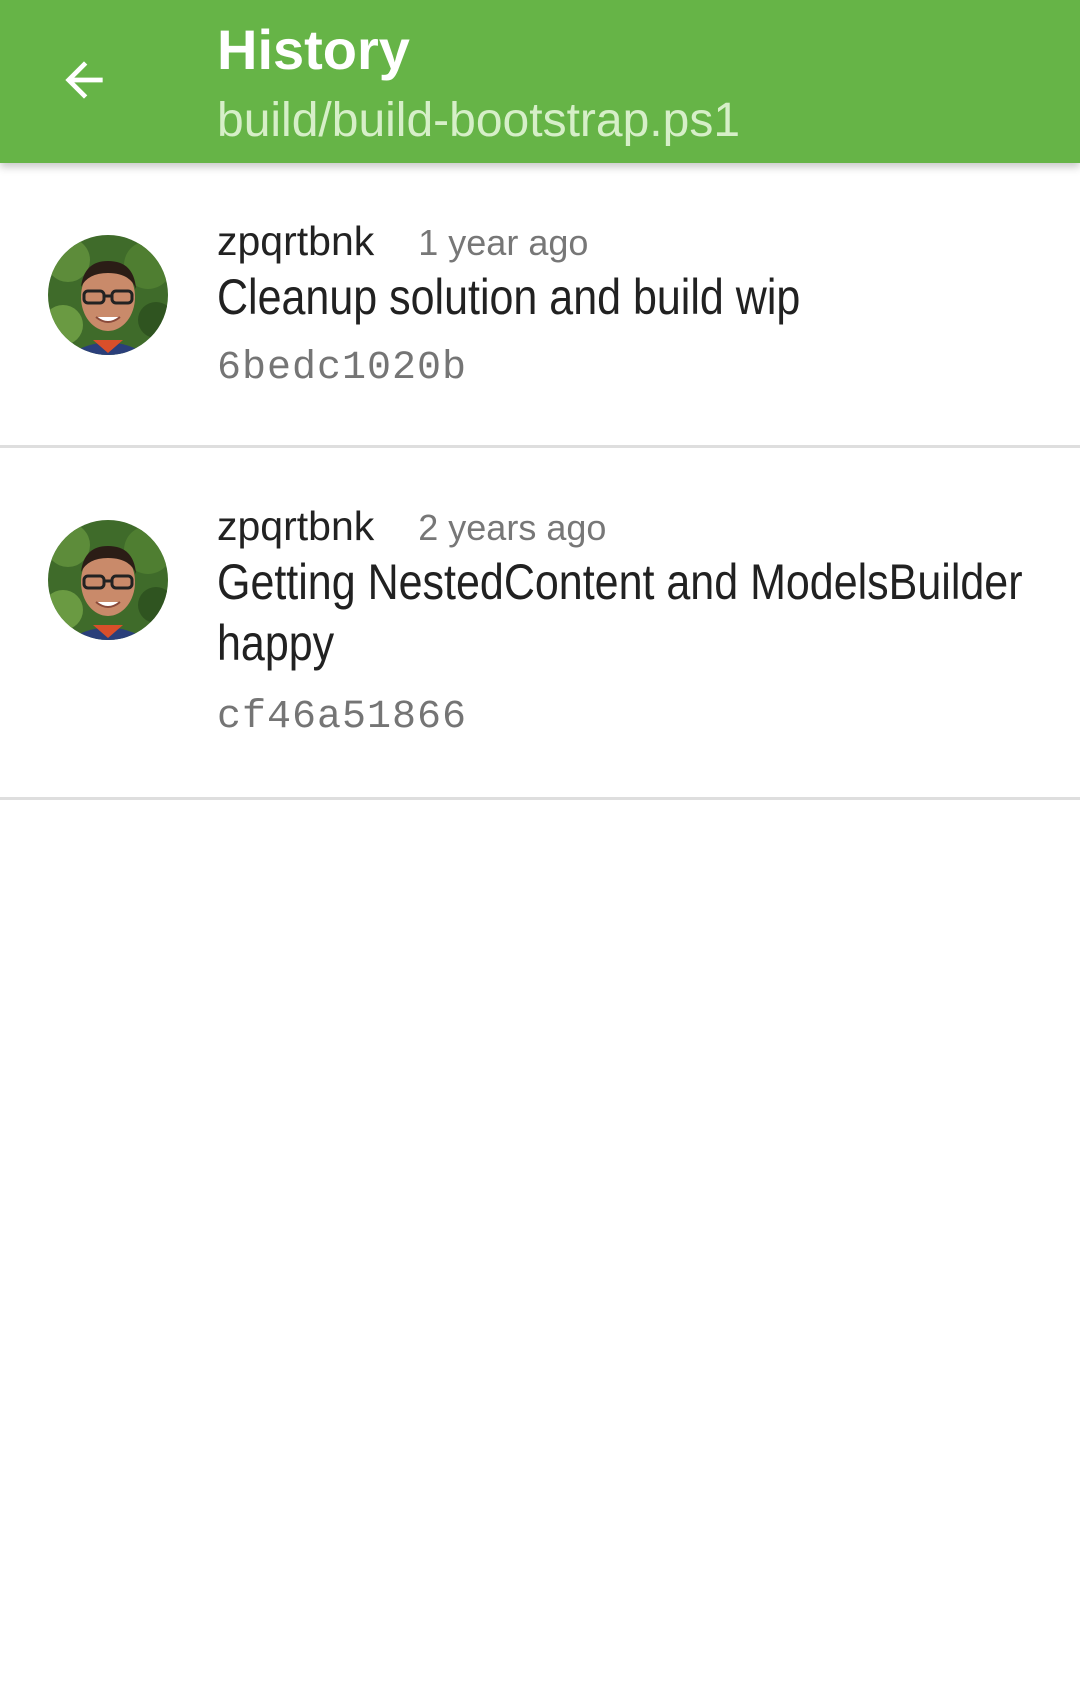 This screenshot has width=1080, height=1699. Describe the element at coordinates (313, 49) in the screenshot. I see `page-title: History` at that location.